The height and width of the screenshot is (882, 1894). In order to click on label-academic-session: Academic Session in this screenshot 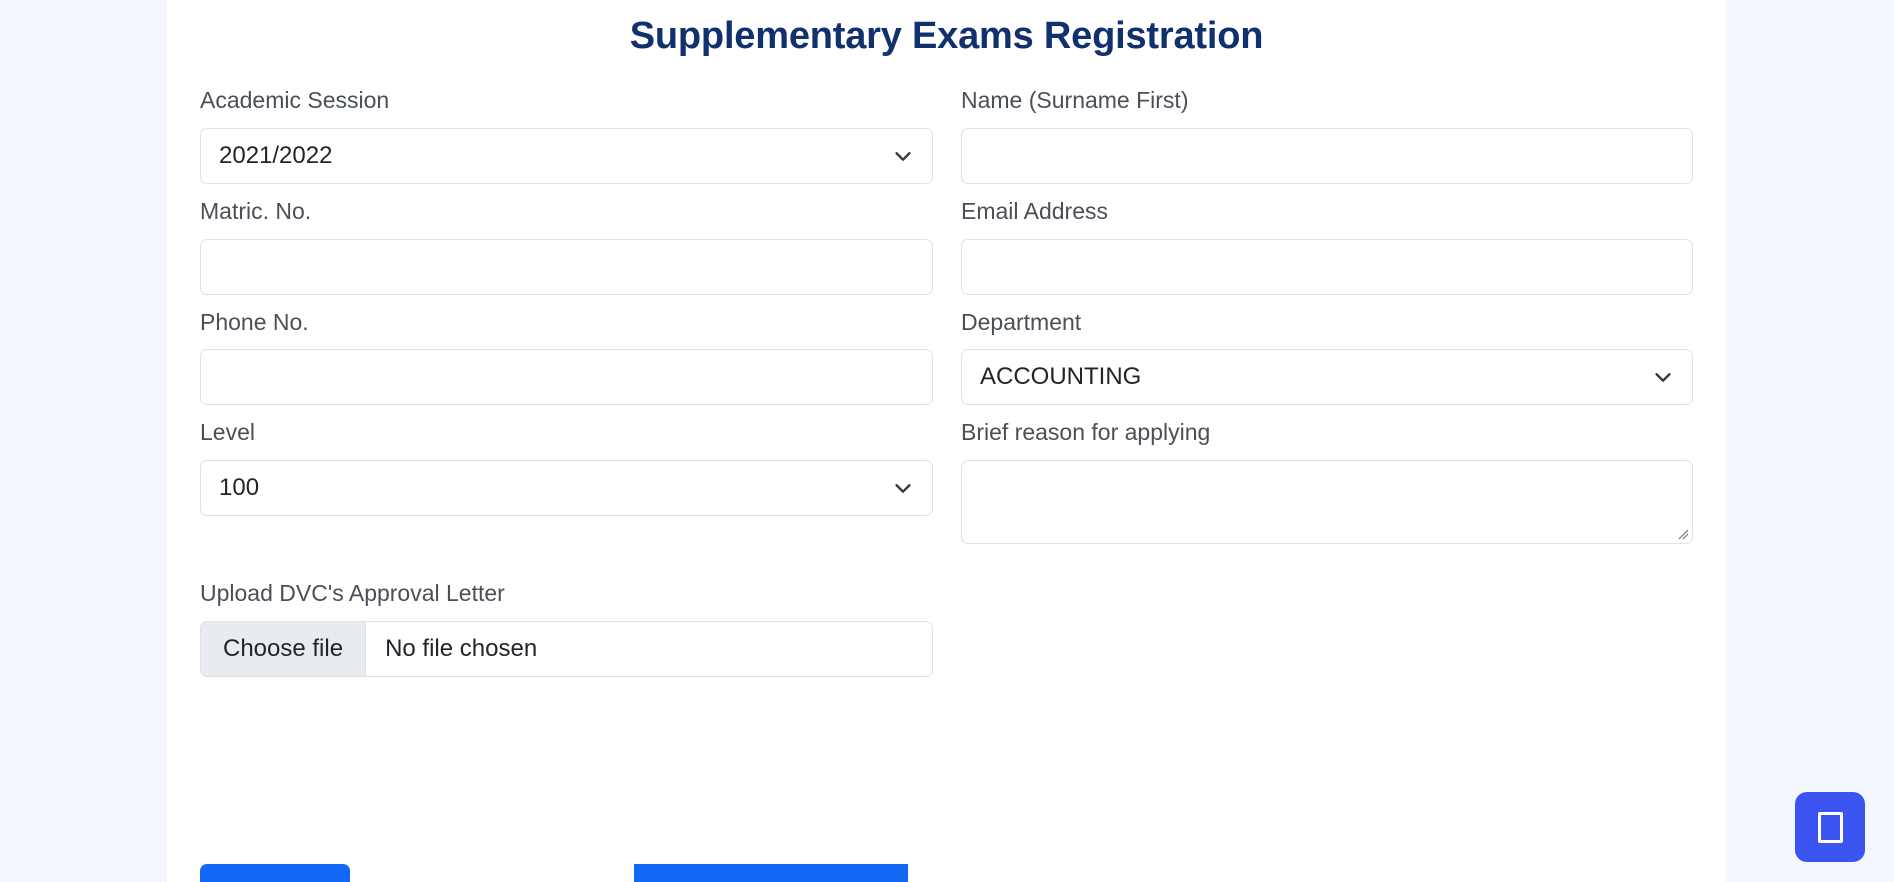, I will do `click(295, 100)`.